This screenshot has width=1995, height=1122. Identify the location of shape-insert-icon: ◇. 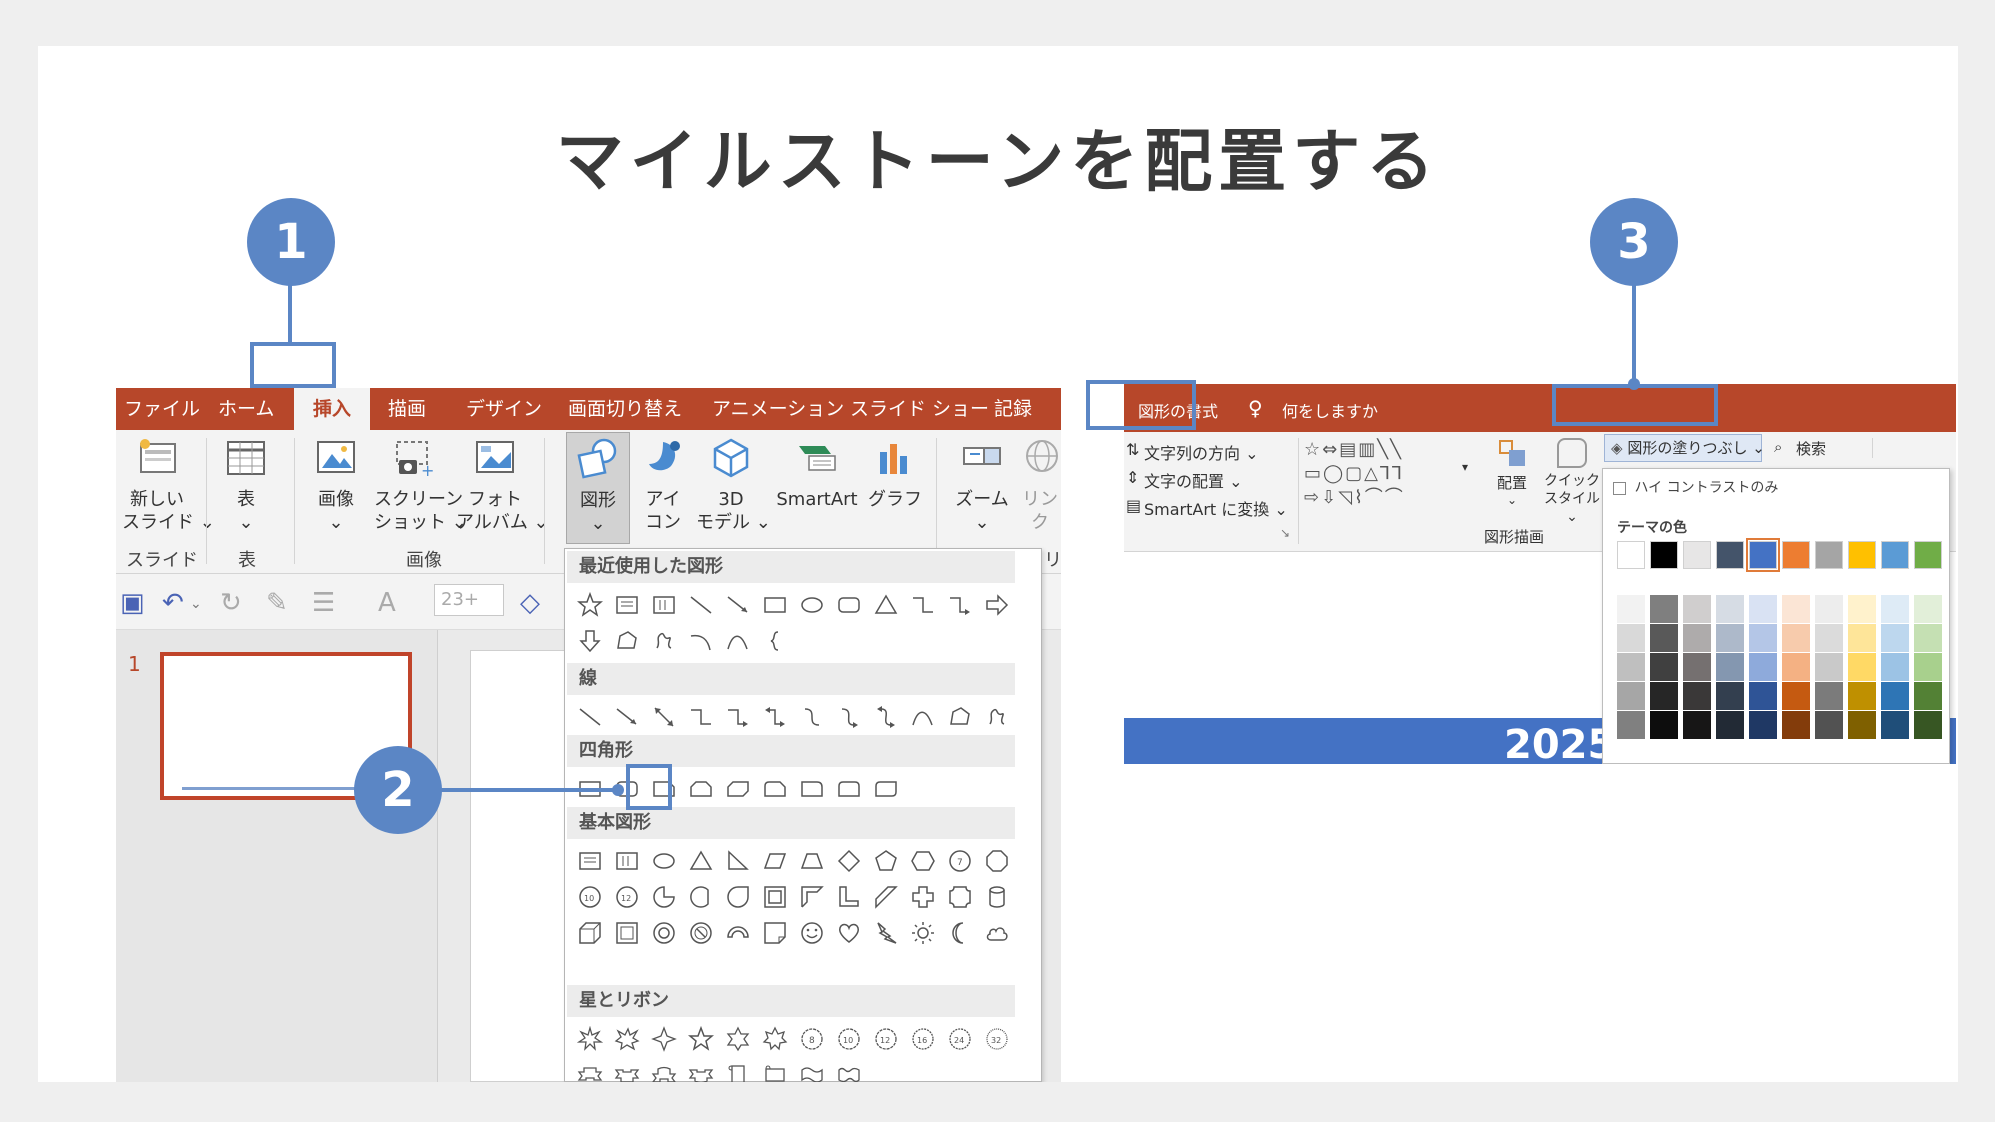
(530, 603).